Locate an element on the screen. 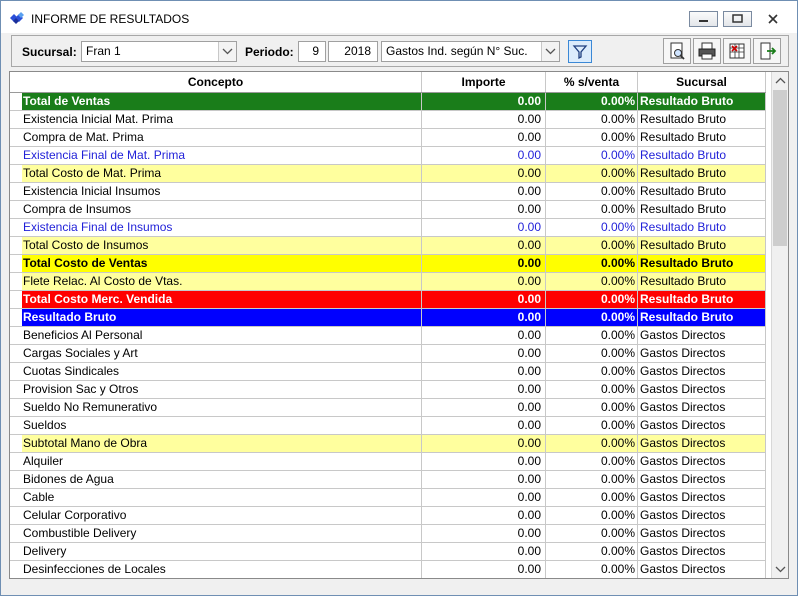 The image size is (798, 596). table-row: Delivery 0.00 0.00% Gastos Directos is located at coordinates (388, 552).